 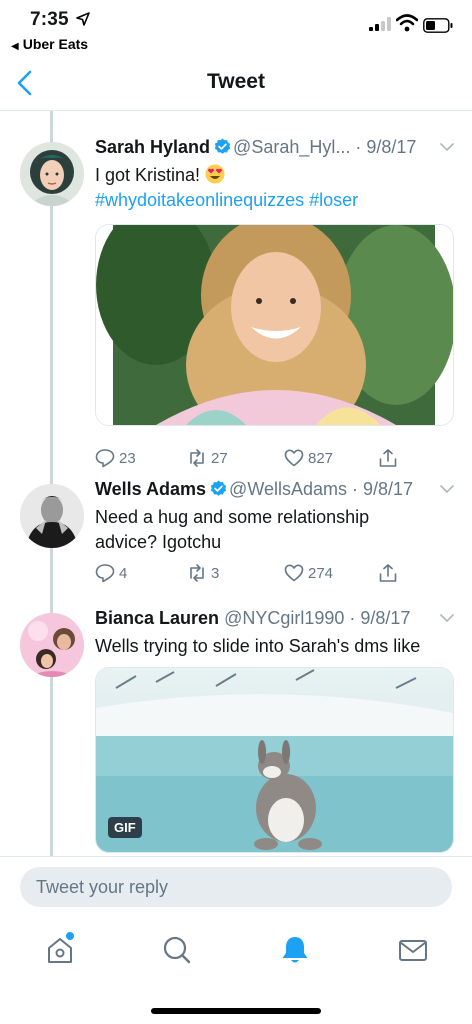 What do you see at coordinates (115, 458) in the screenshot?
I see `reply-button: 23` at bounding box center [115, 458].